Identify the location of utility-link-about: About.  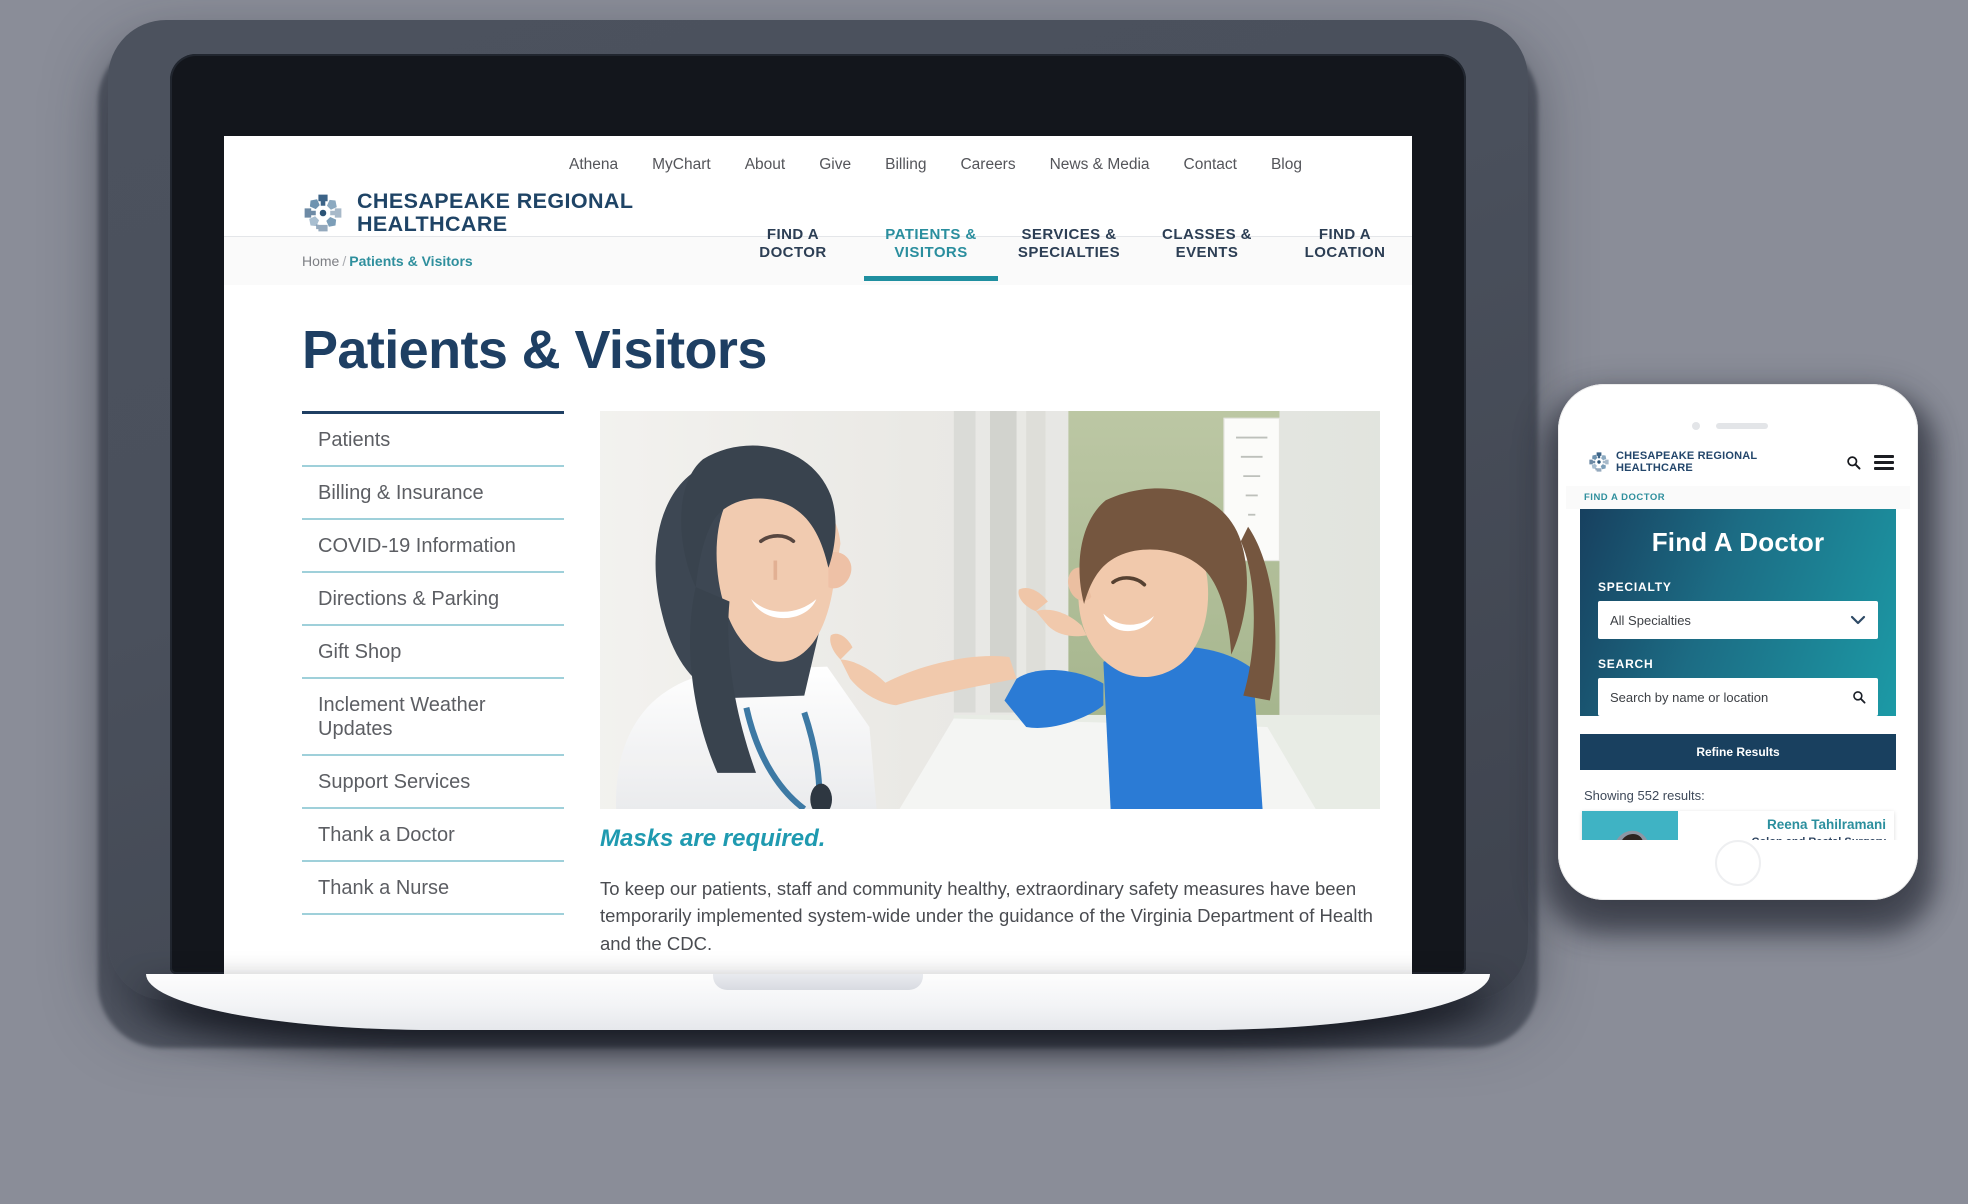
(765, 165).